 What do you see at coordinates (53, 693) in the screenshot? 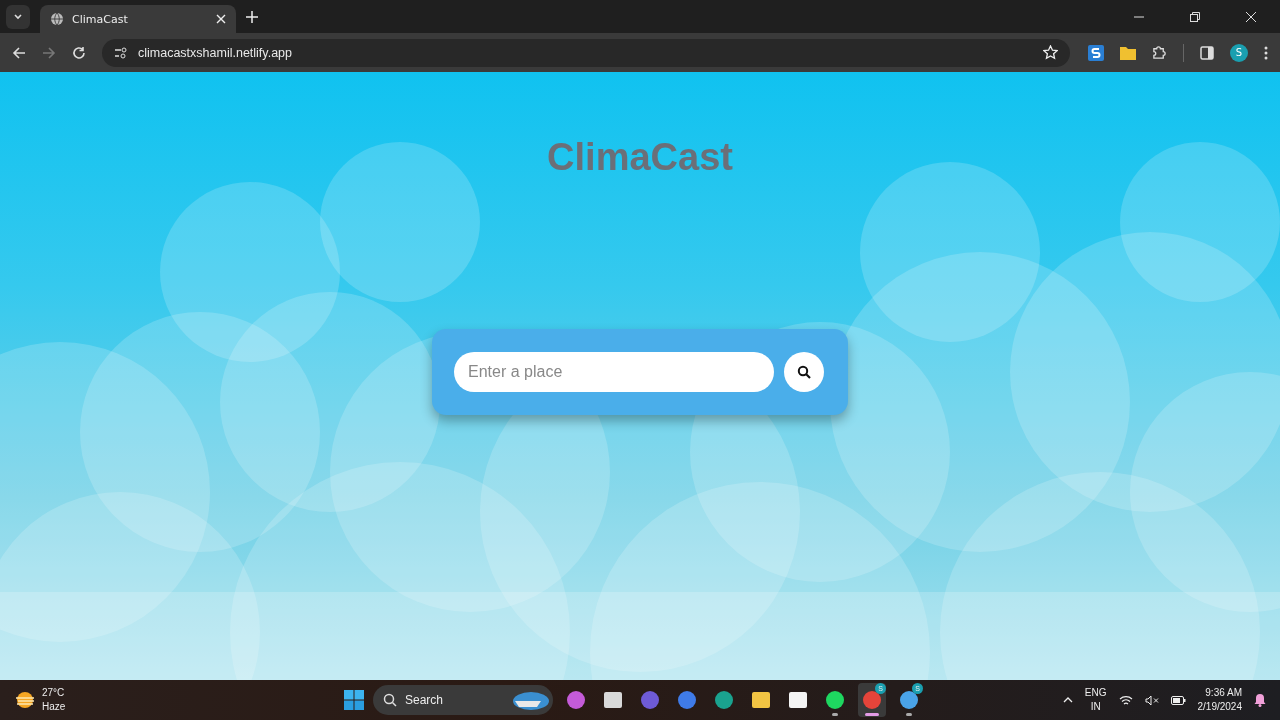
I see `weather-temperature: 27°C` at bounding box center [53, 693].